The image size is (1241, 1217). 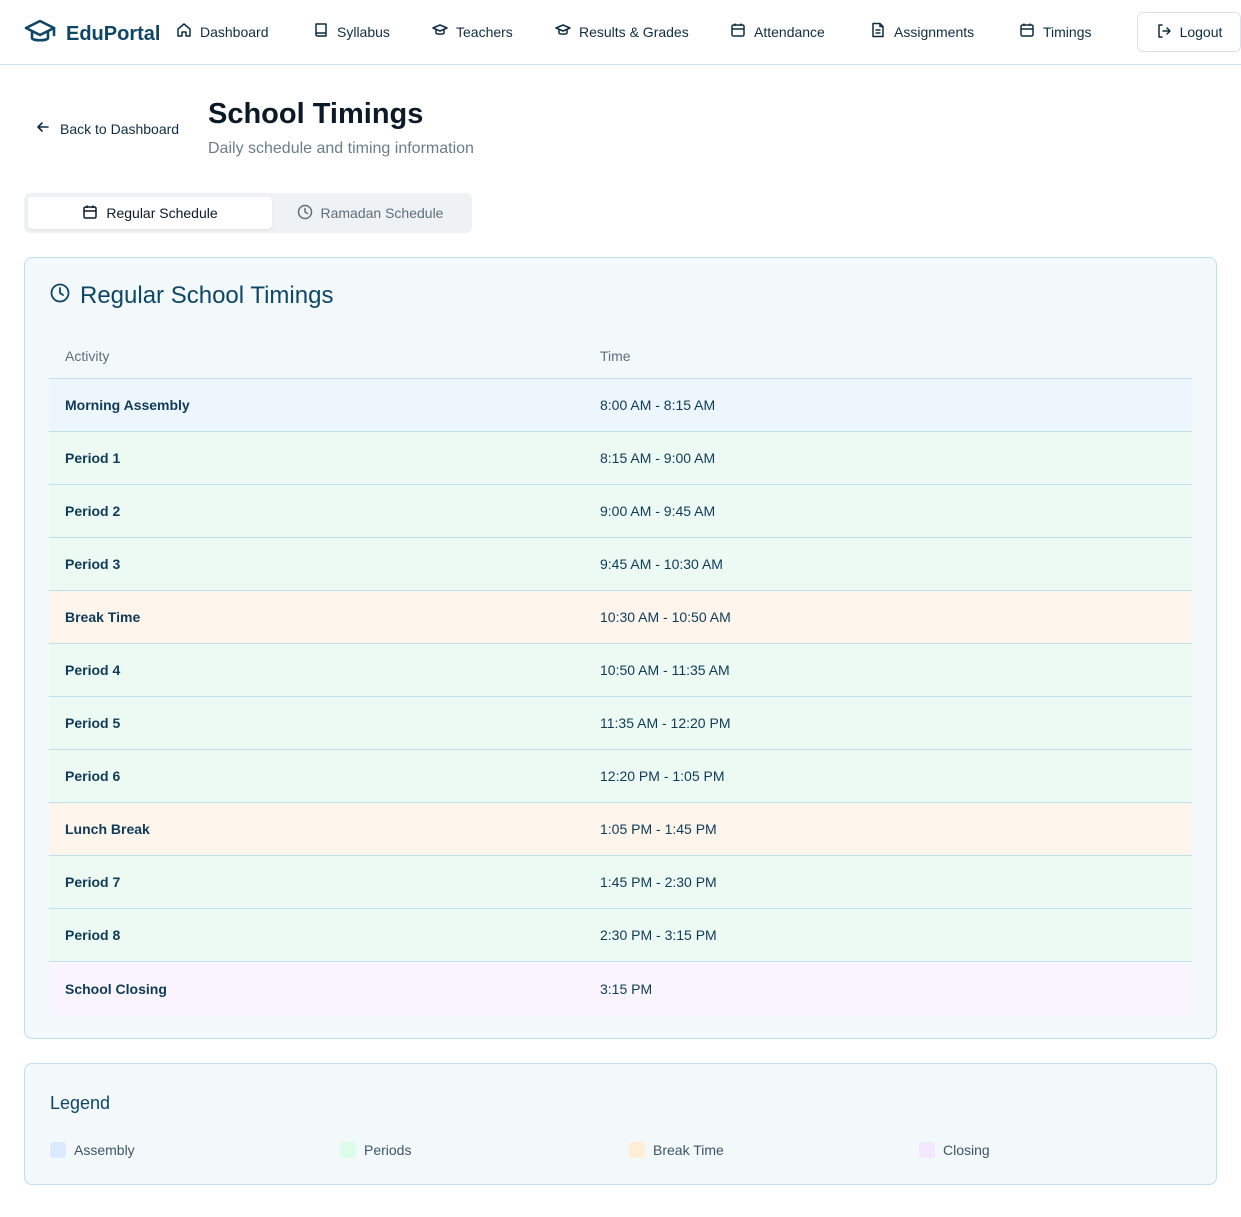 What do you see at coordinates (388, 1150) in the screenshot?
I see `legend-label: Periods` at bounding box center [388, 1150].